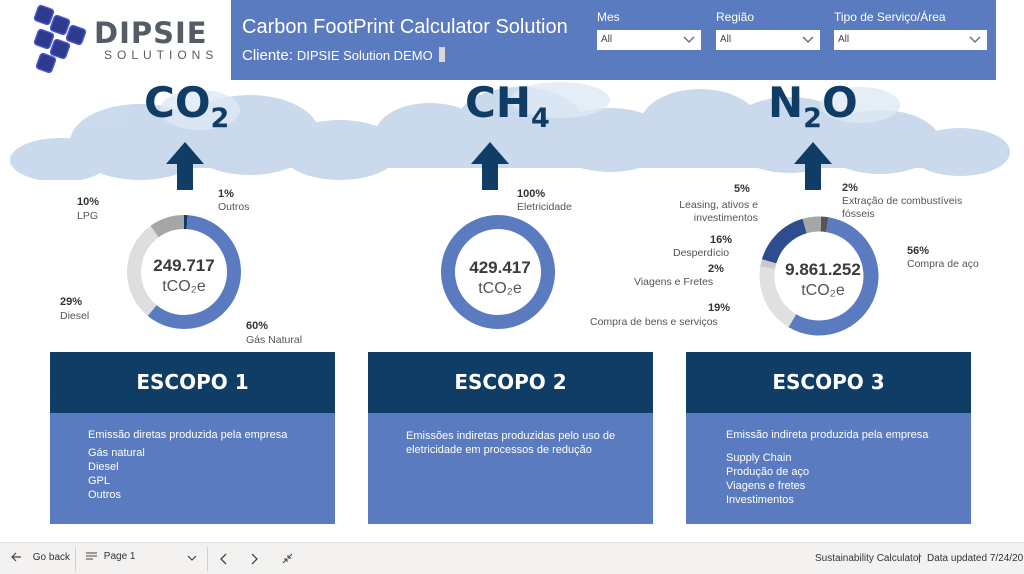  I want to click on donut2-unit: tCO₂e, so click(500, 288).